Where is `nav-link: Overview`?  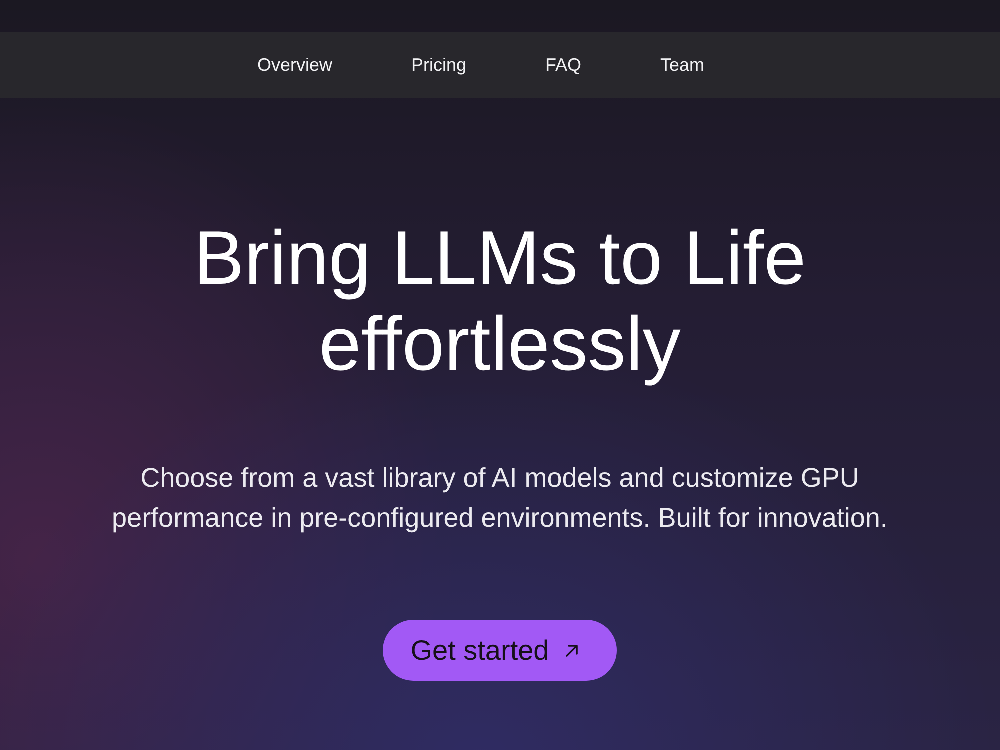
nav-link: Overview is located at coordinates (294, 65).